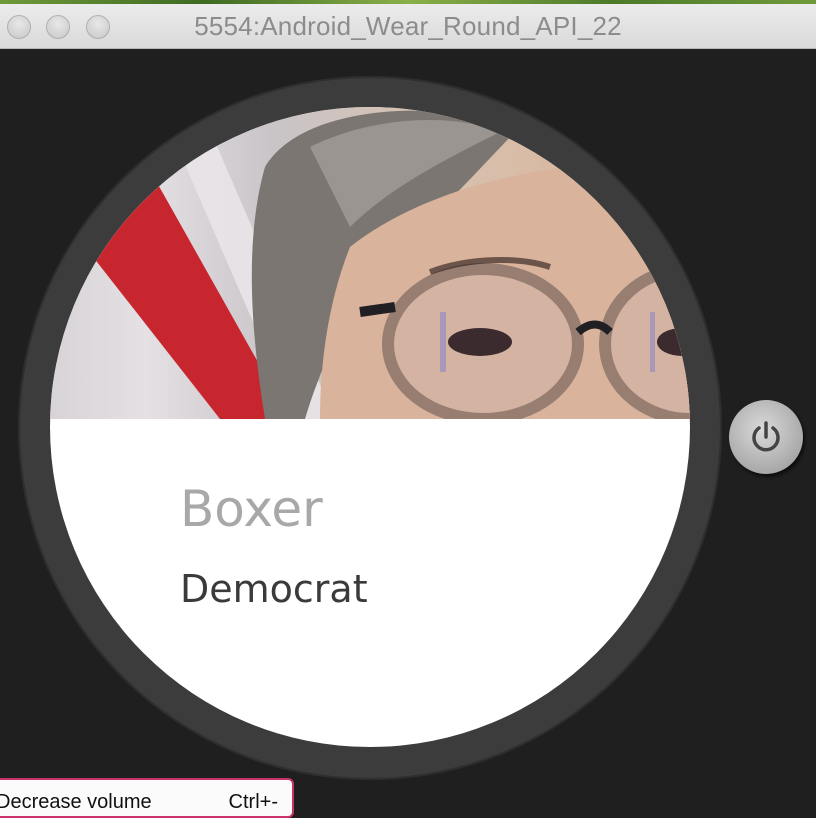  What do you see at coordinates (253, 802) in the screenshot?
I see `tooltip-shortcut: Ctrl+-` at bounding box center [253, 802].